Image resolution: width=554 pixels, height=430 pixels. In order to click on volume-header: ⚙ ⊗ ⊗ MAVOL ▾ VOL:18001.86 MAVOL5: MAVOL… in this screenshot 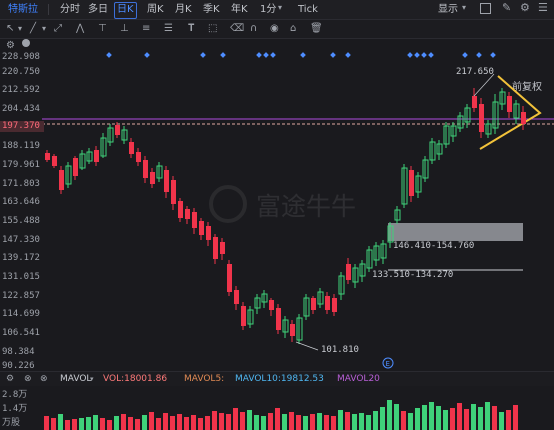, I will do `click(277, 378)`.